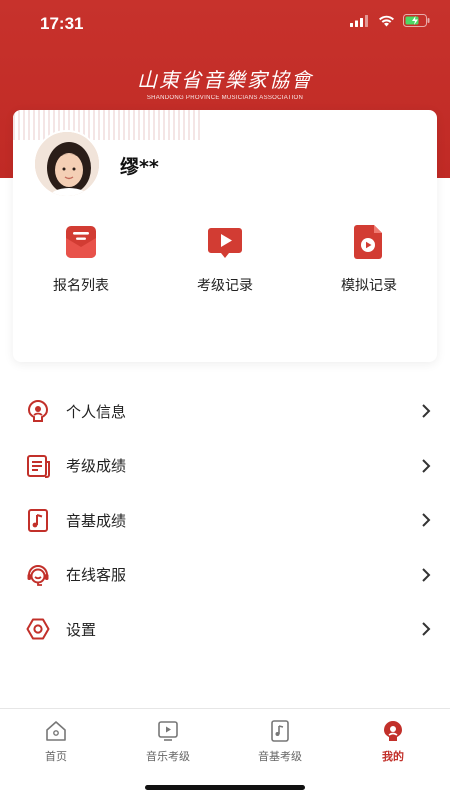  I want to click on status-bar: 17:31, so click(225, 24).